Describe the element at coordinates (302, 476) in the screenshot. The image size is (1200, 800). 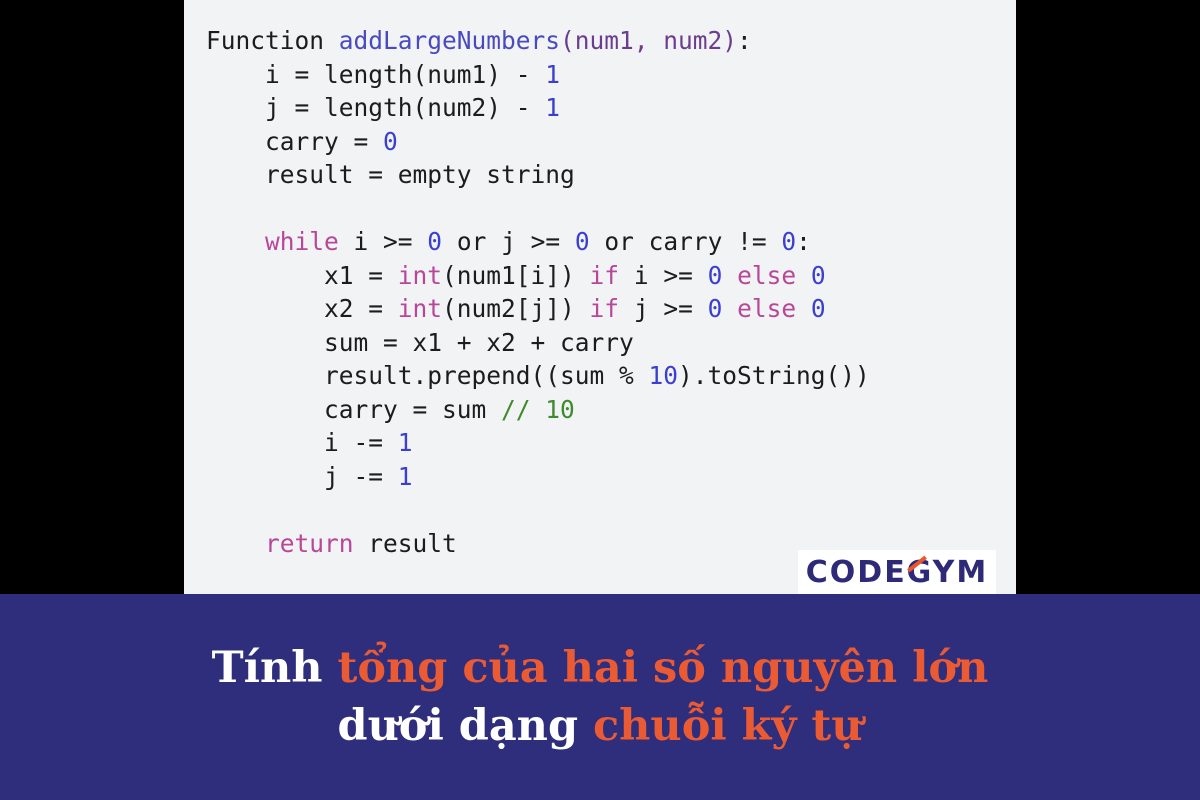
I see `code-token-plain: j -=` at that location.